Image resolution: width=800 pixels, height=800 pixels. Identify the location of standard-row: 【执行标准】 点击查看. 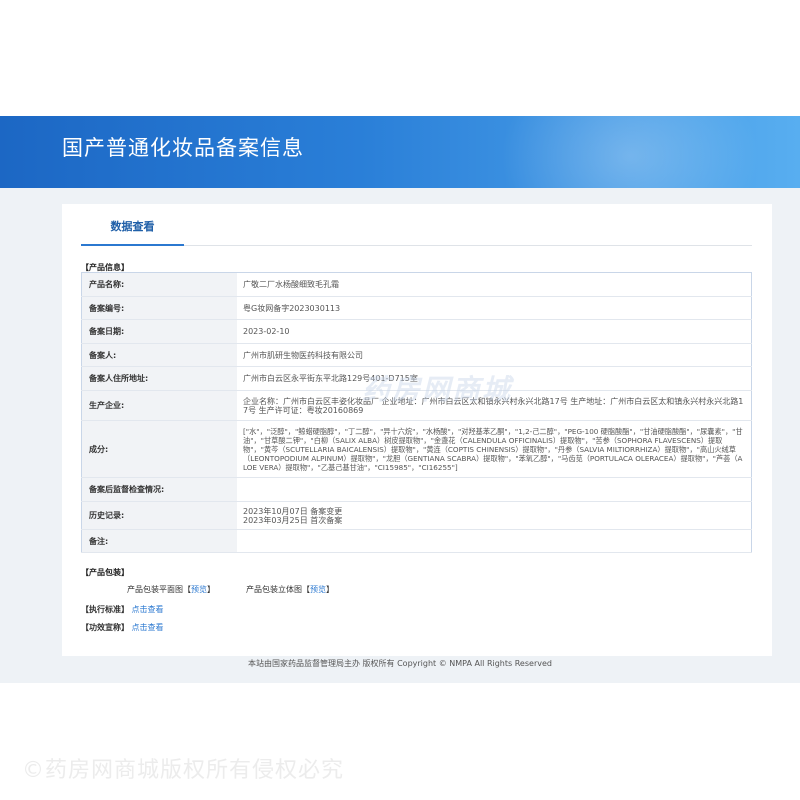
(122, 609).